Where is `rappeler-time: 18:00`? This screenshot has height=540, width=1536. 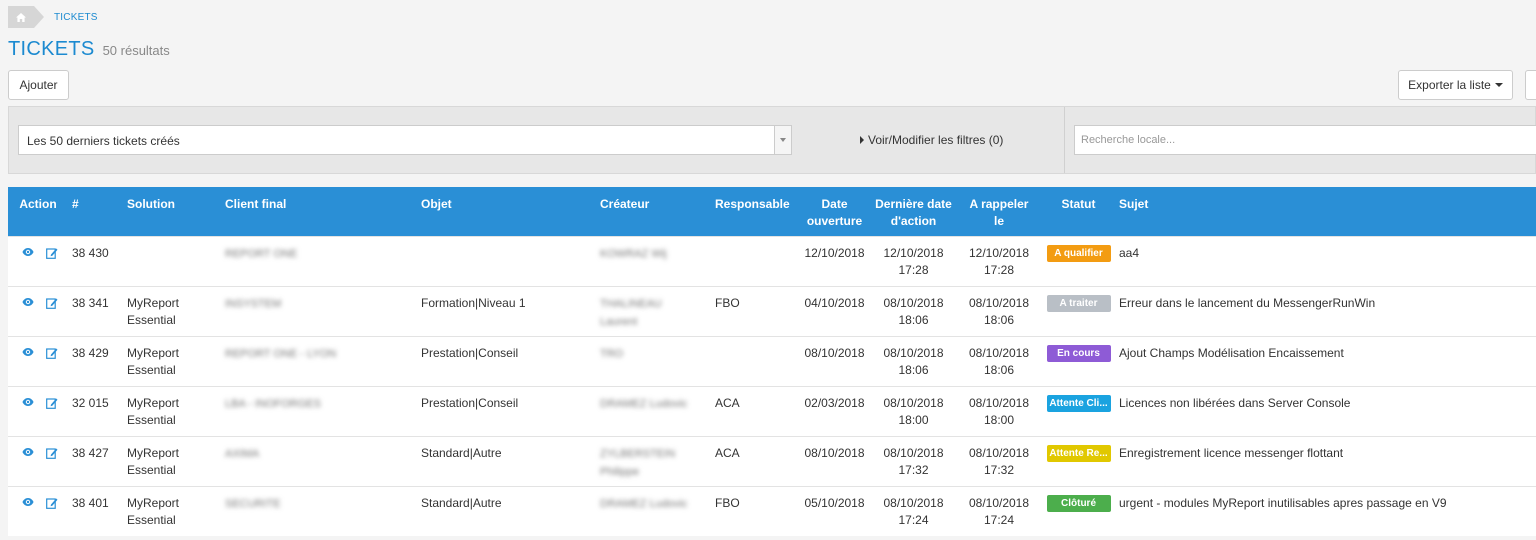
rappeler-time: 18:00 is located at coordinates (999, 420).